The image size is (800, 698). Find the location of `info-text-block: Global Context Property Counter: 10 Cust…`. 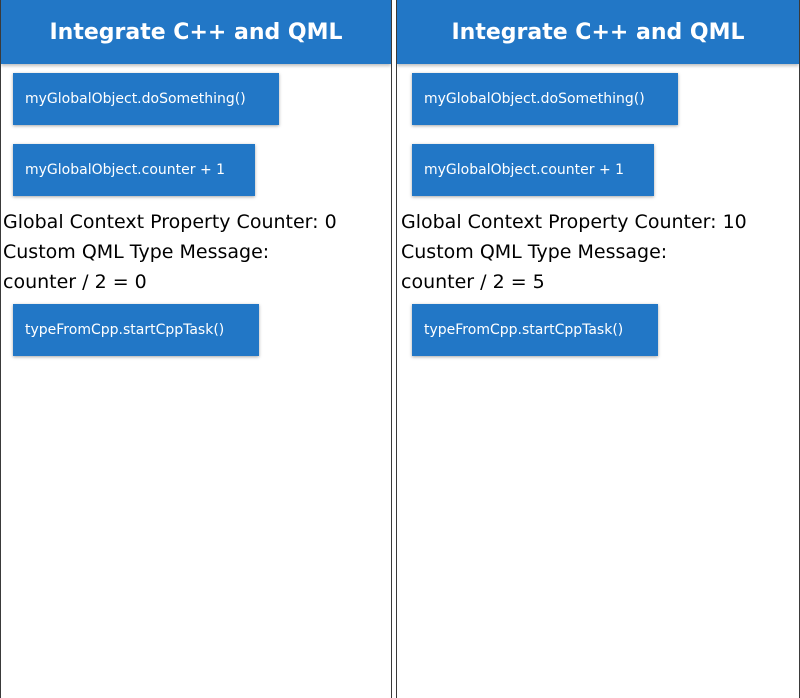

info-text-block: Global Context Property Counter: 10 Cust… is located at coordinates (574, 252).